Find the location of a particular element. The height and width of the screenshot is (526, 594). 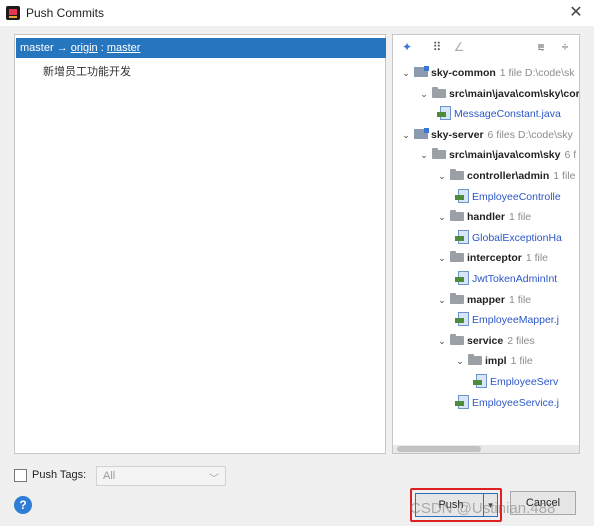

tree-node-label: interceptor is located at coordinates (494, 258).